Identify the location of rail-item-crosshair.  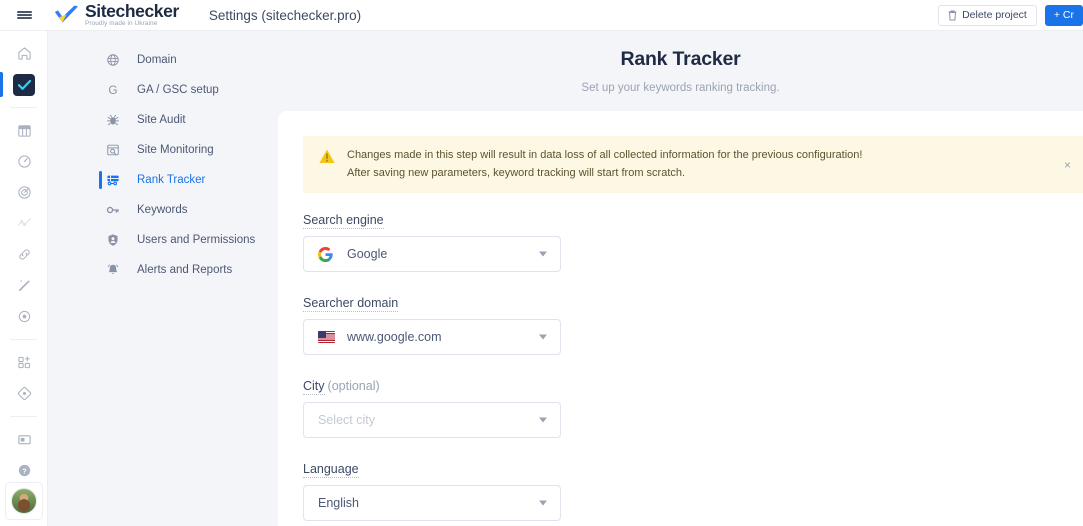
(24, 316).